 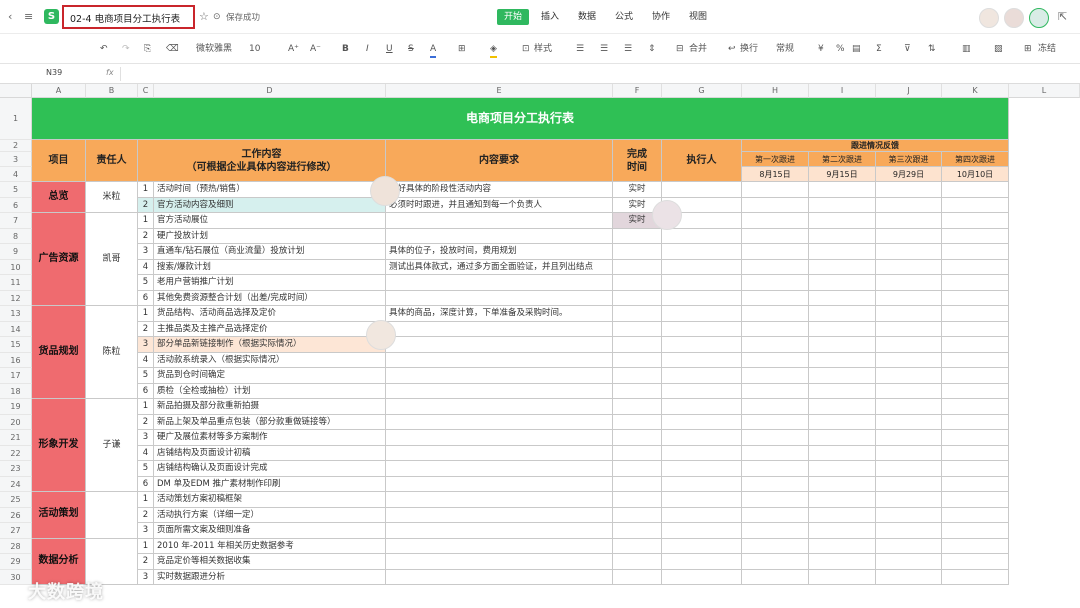 I want to click on header-round-1: 第一次跟进, so click(x=775, y=159).